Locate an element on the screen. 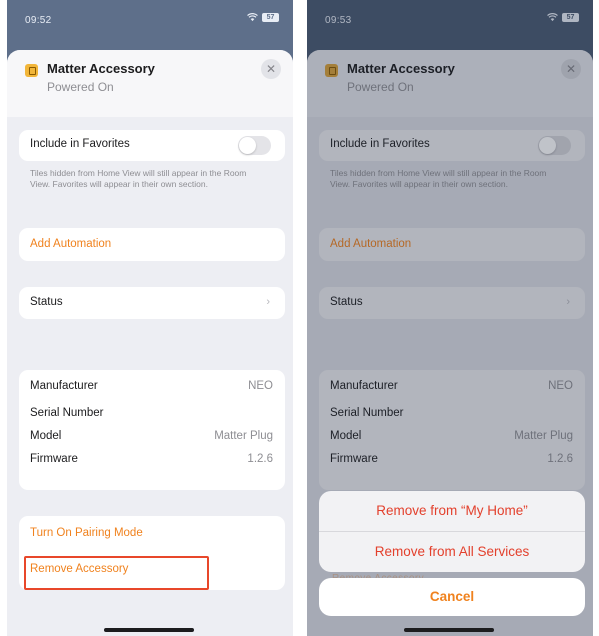  info-value: 1.2.6 is located at coordinates (260, 459).